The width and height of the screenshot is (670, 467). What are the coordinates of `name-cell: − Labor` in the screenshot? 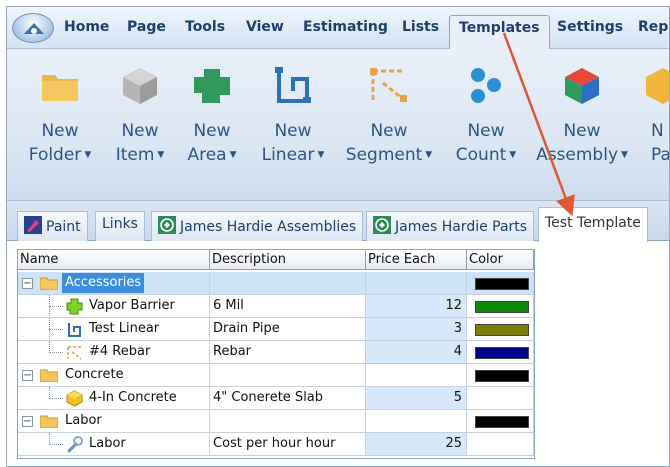 It's located at (114, 421).